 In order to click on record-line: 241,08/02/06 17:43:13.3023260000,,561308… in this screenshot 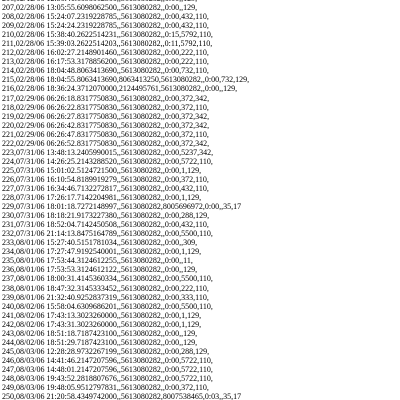, I will do `click(102, 315)`.